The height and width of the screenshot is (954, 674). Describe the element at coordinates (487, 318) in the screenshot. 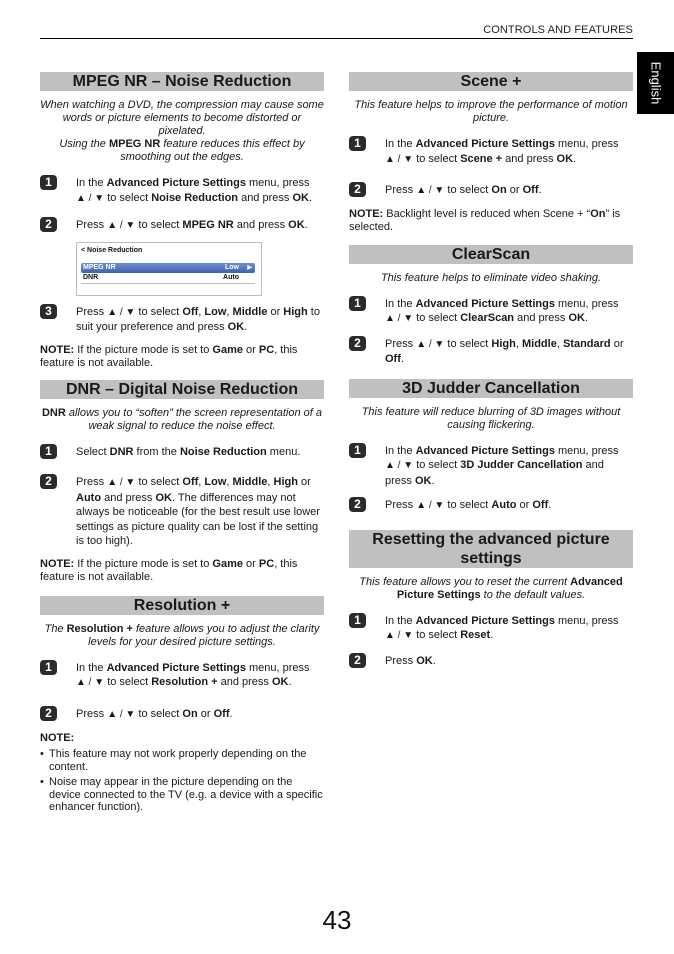

I see `option-name: ClearScan` at that location.